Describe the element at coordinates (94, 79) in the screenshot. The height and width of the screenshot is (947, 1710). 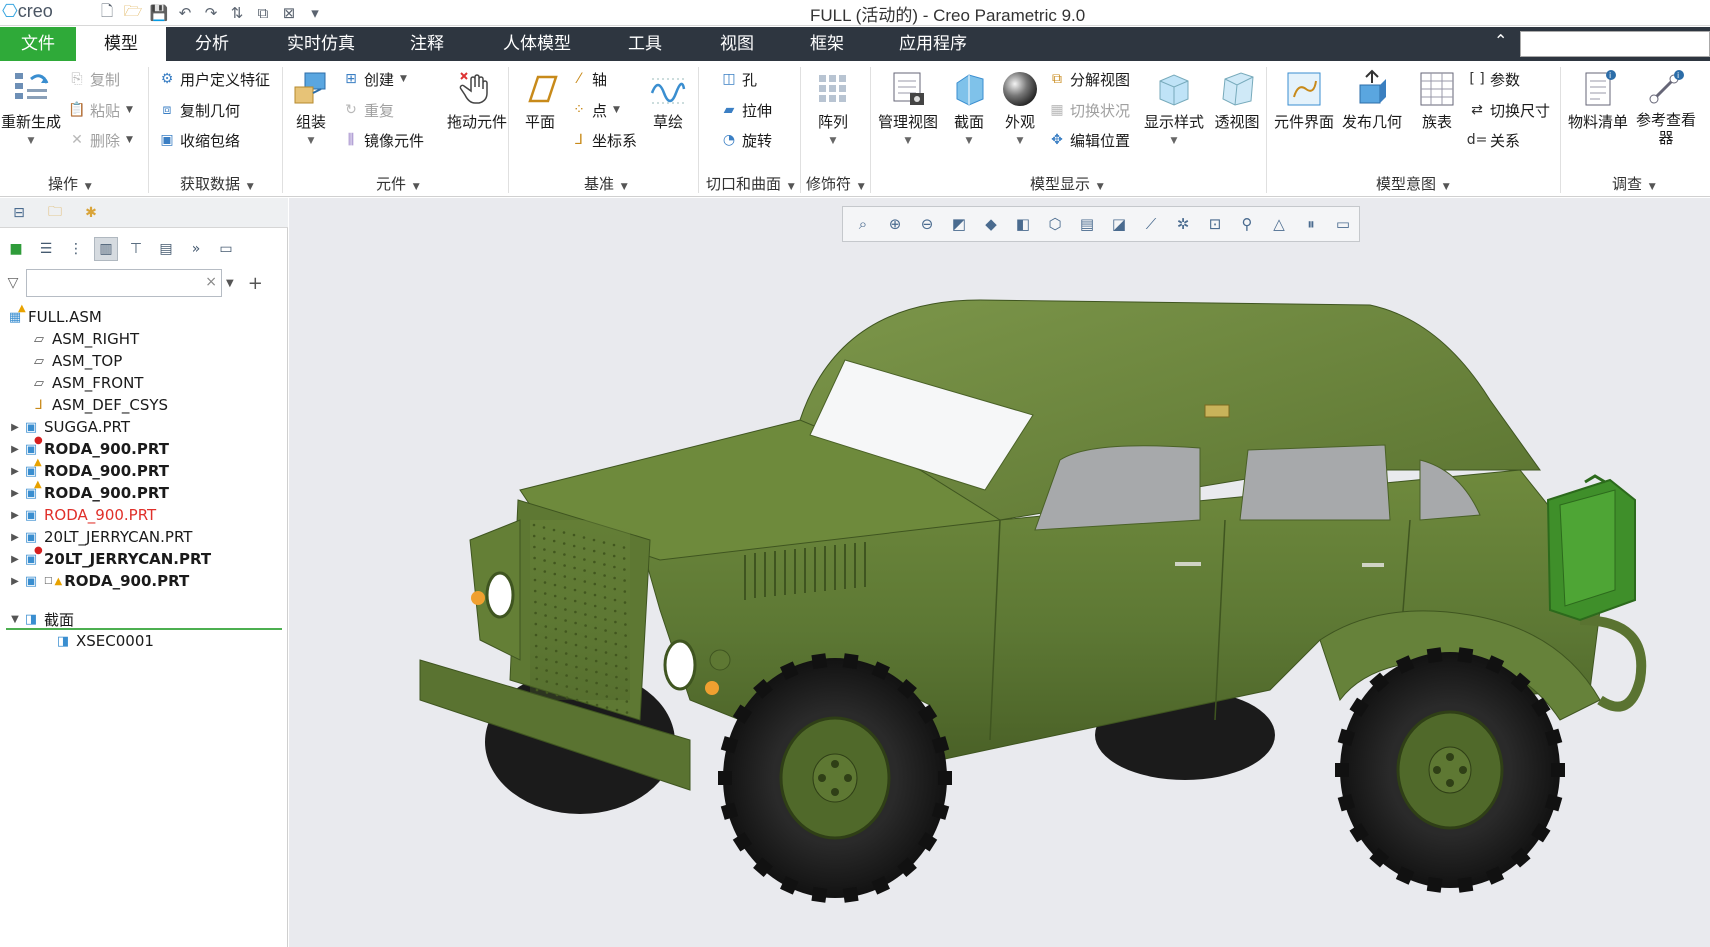
I see `copy-button: ⎘ 复制` at that location.